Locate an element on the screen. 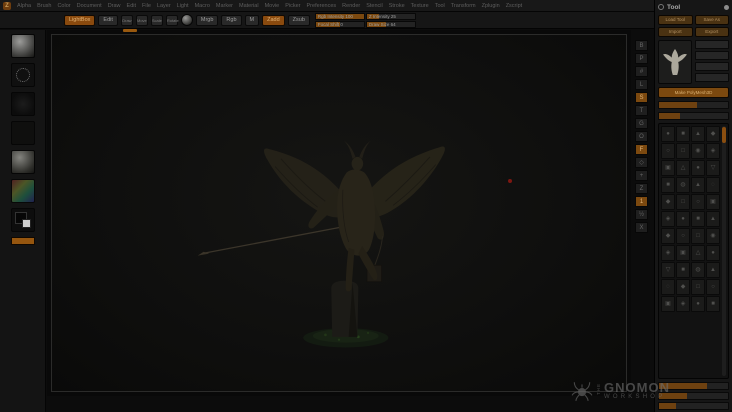 The width and height of the screenshot is (732, 412). tool-panel-button: Export is located at coordinates (711, 32).